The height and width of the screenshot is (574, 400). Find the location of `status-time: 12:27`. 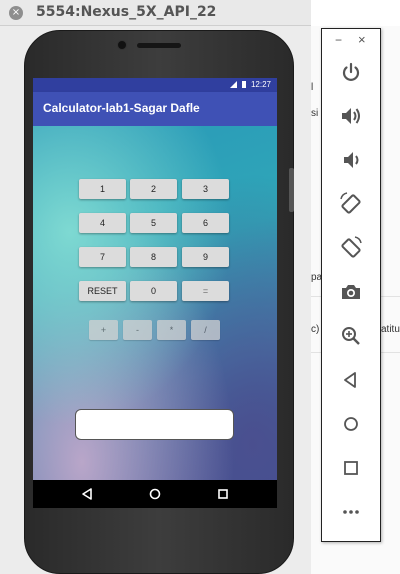

status-time: 12:27 is located at coordinates (260, 84).